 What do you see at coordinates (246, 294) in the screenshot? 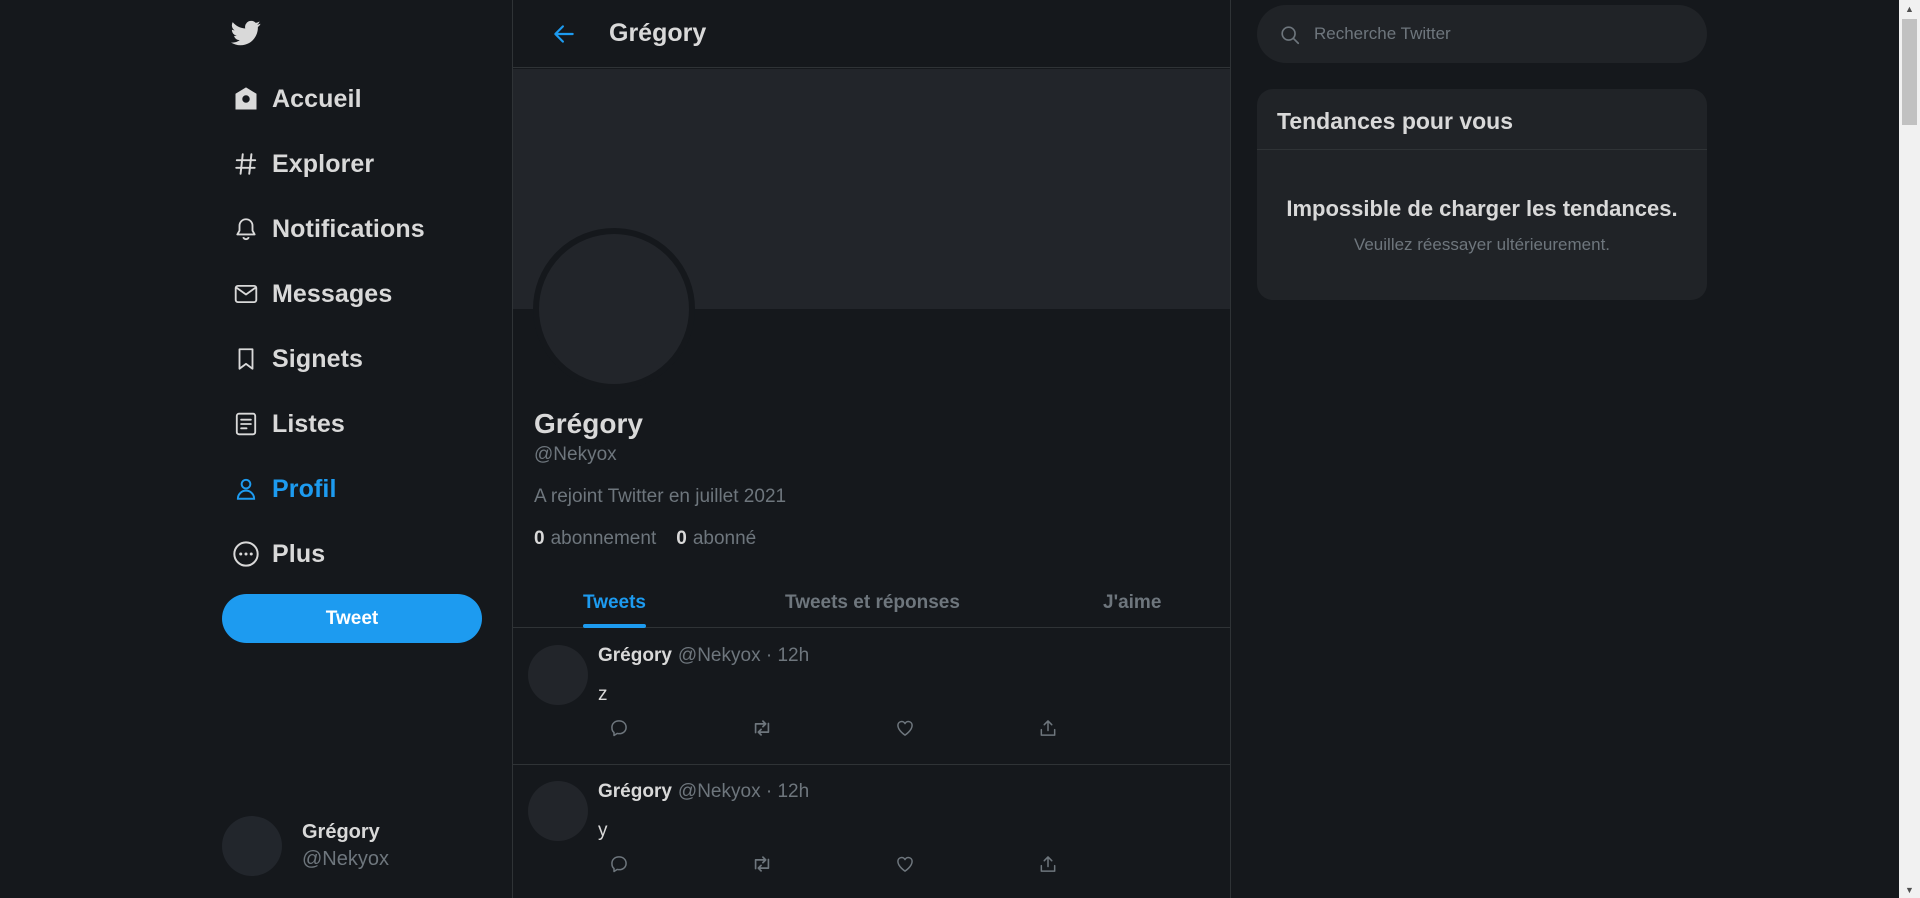
I see `mail-icon` at bounding box center [246, 294].